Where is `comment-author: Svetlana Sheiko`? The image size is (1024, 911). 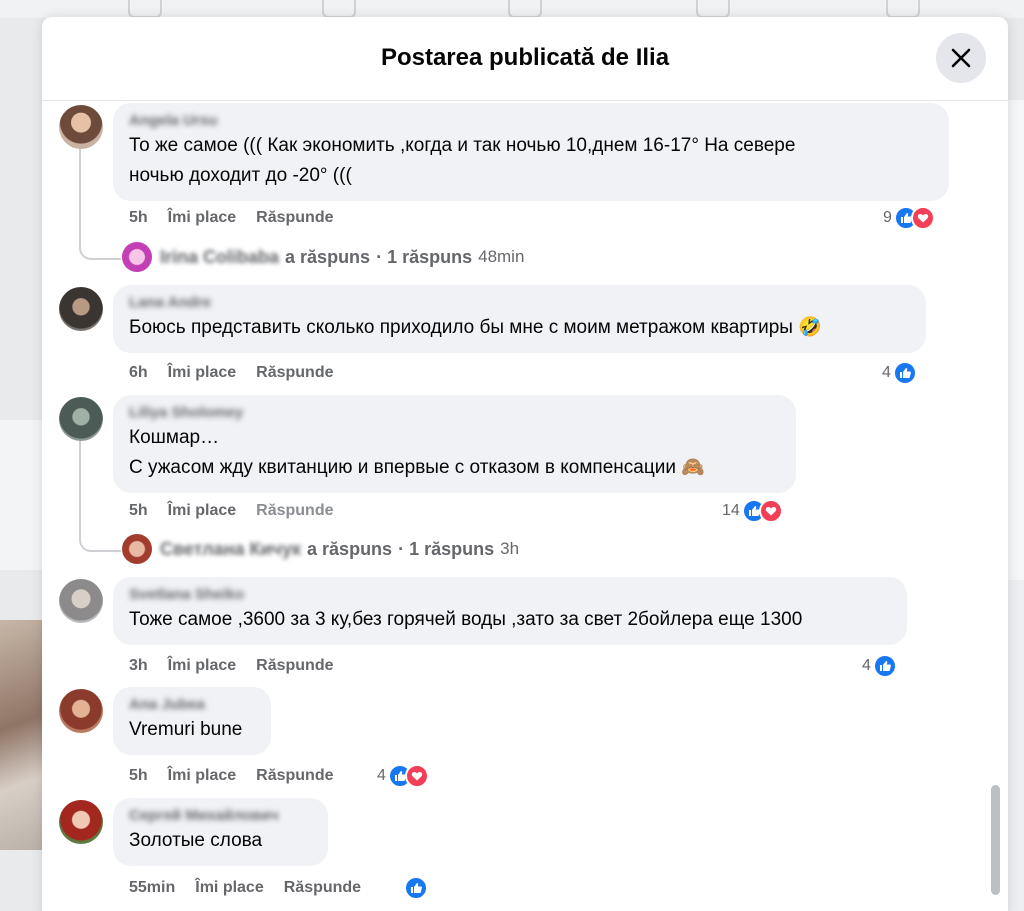
comment-author: Svetlana Sheiko is located at coordinates (512, 595).